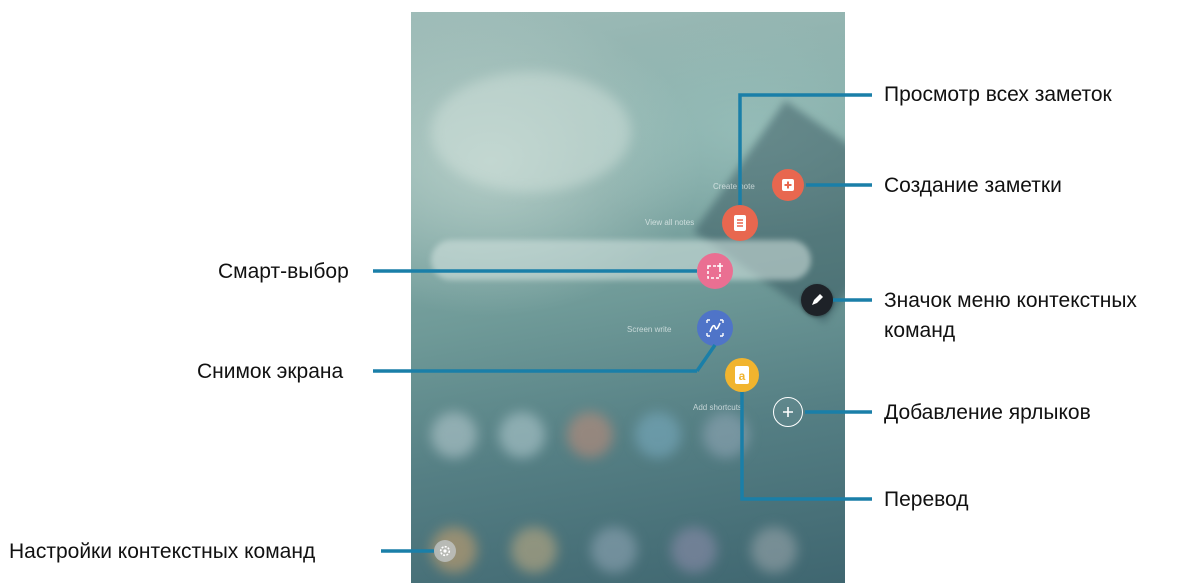 This screenshot has width=1187, height=583. What do you see at coordinates (806, 446) in the screenshot?
I see `leader-translate` at bounding box center [806, 446].